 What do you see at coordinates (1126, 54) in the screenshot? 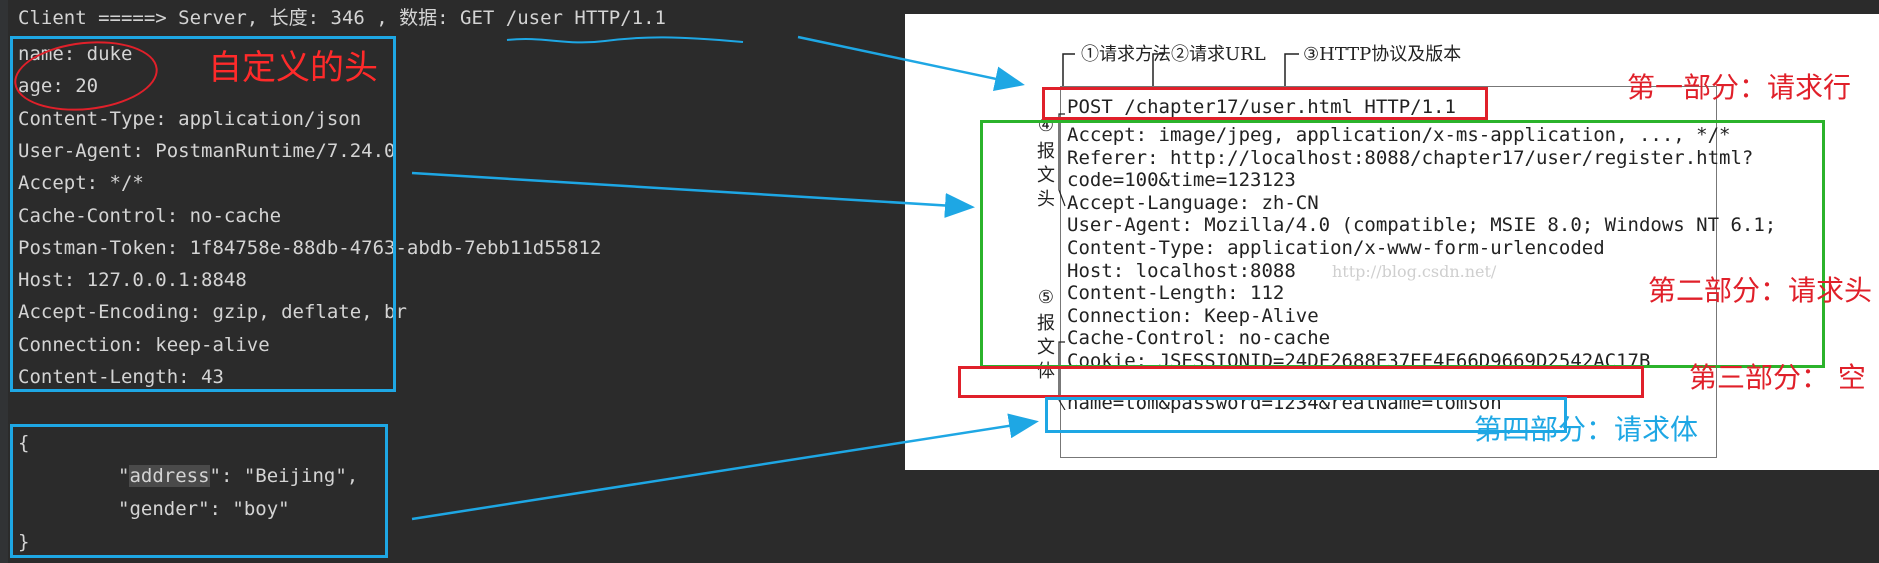
I see `label-request-method: ①请求方法` at bounding box center [1126, 54].